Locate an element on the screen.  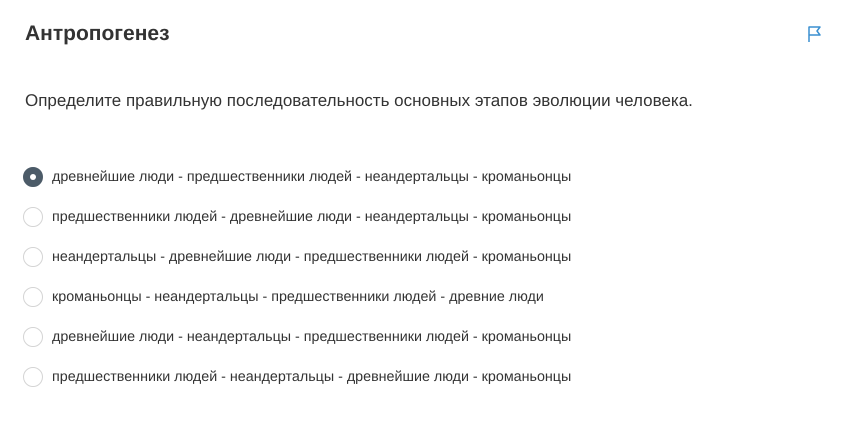
option-label: предшественники людей - неандертальцы - древнейшие люди - кроманьонцы is located at coordinates (312, 377).